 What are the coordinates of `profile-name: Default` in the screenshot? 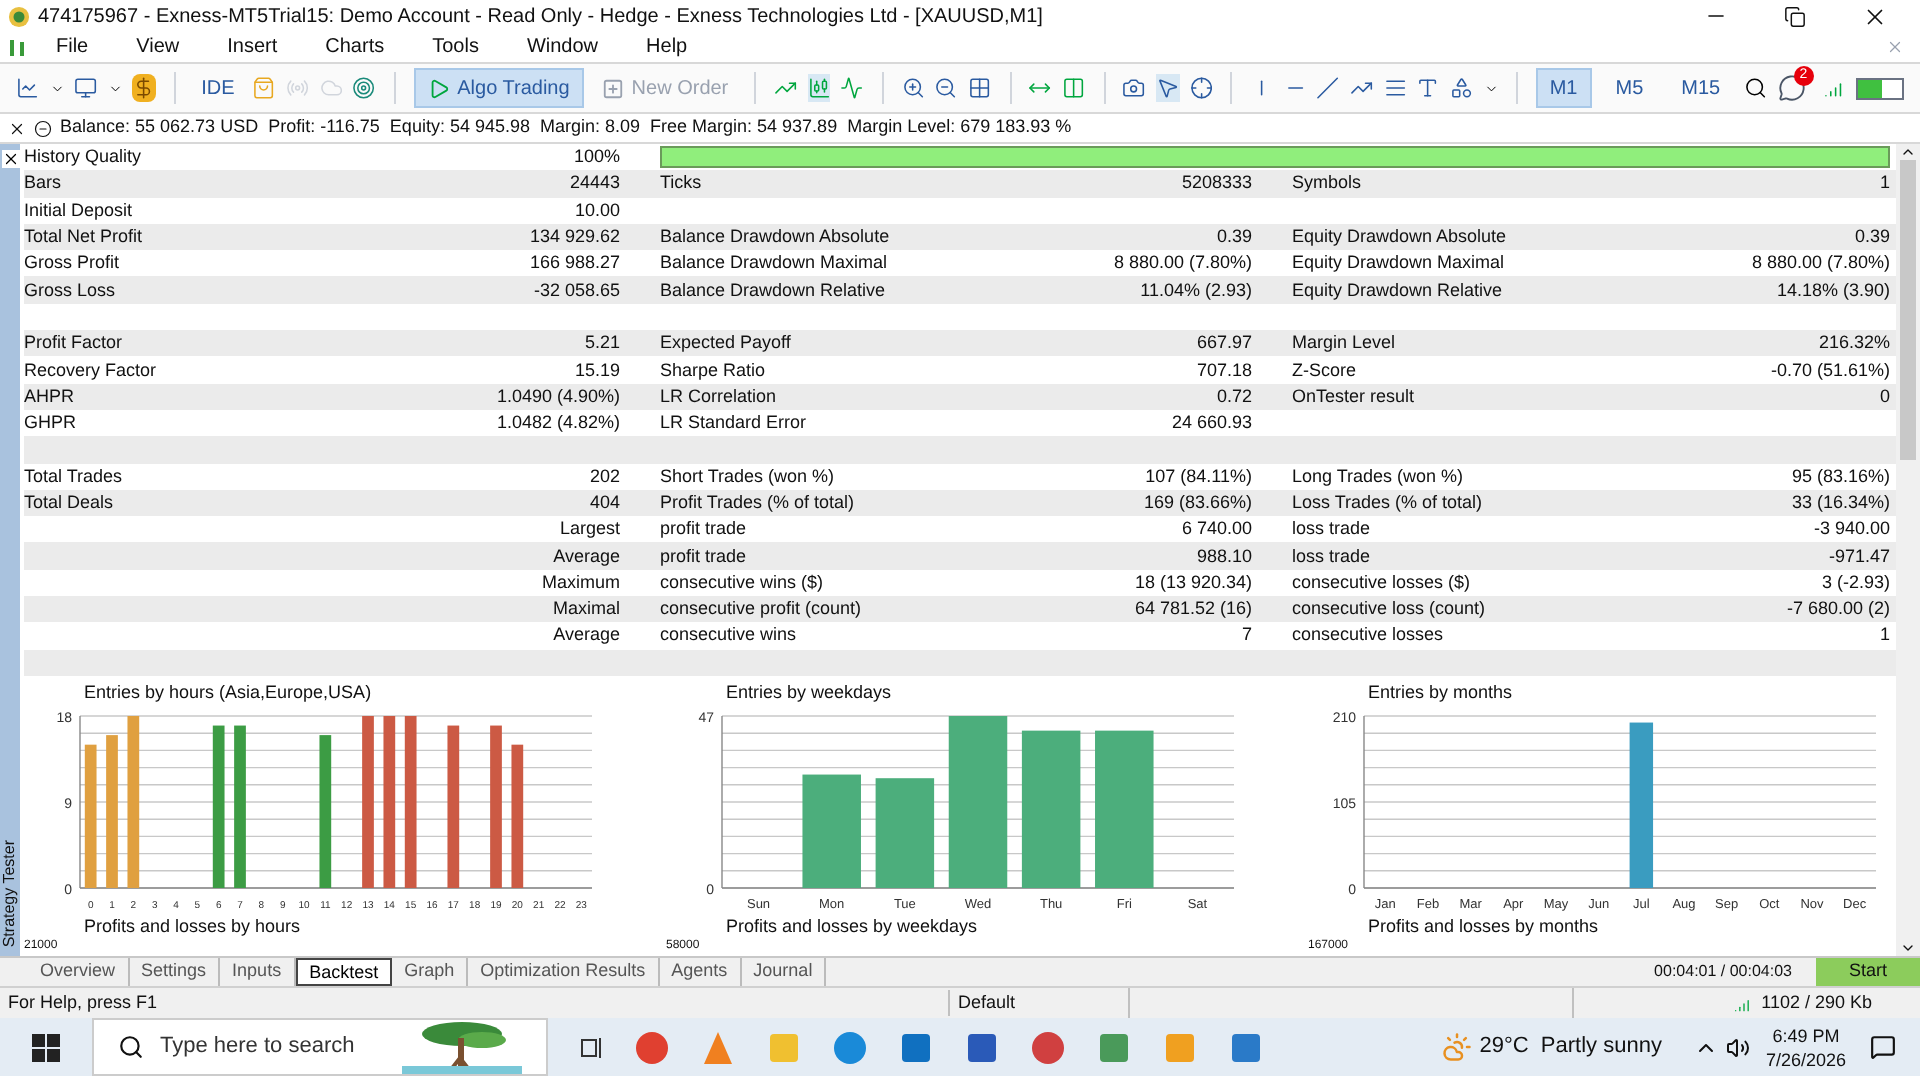 It's located at (1038, 1003).